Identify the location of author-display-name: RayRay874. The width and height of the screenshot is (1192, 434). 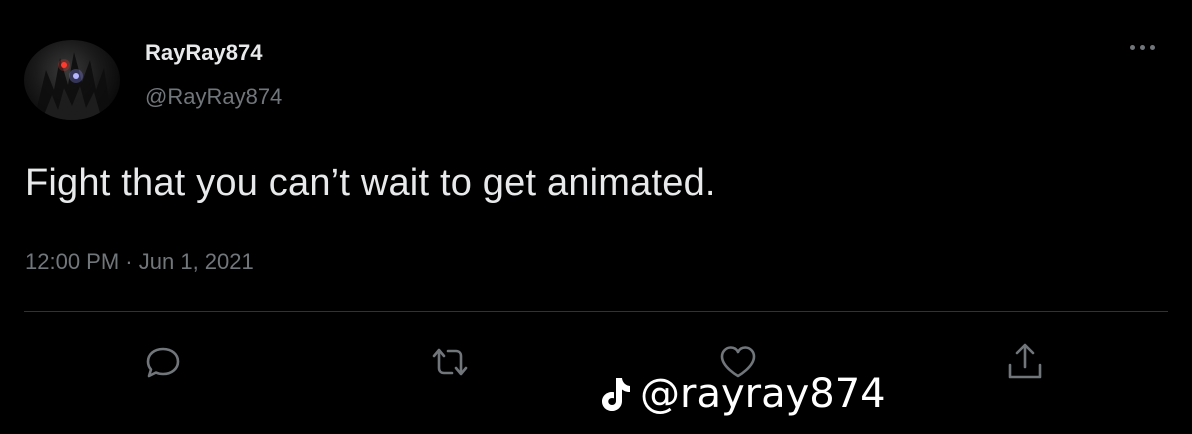
(203, 53).